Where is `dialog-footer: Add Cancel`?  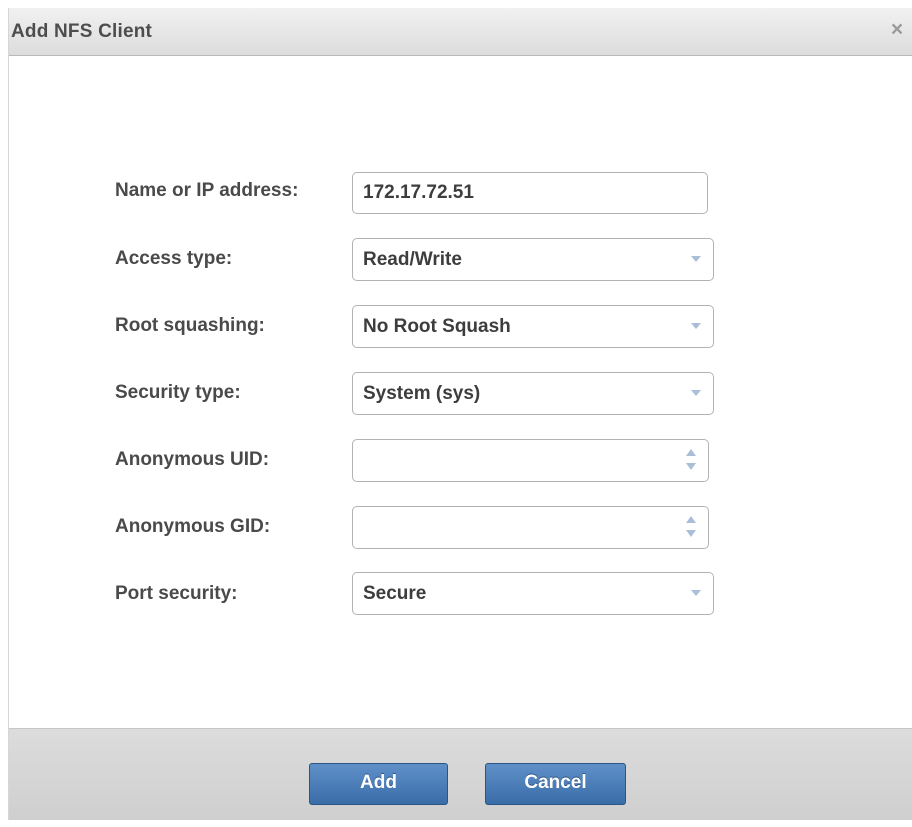 dialog-footer: Add Cancel is located at coordinates (460, 774).